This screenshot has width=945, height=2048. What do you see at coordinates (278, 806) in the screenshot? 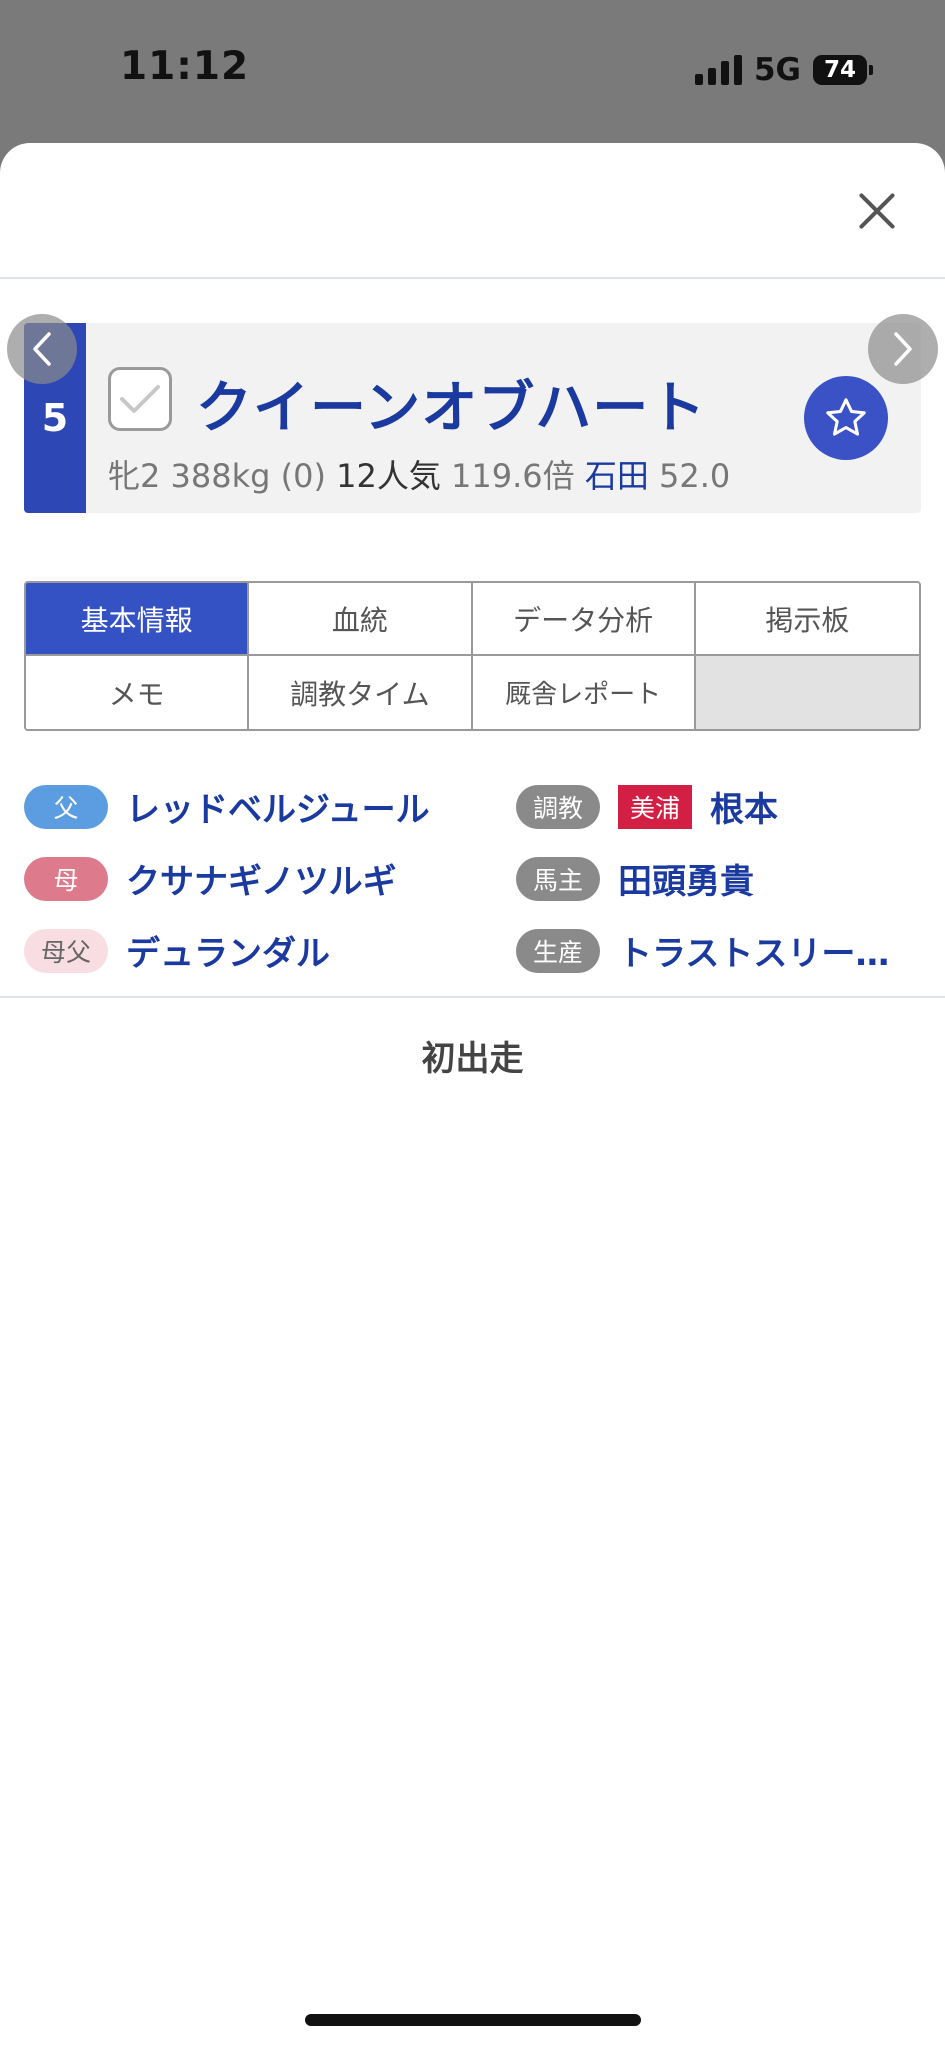
I see `father-link: レッドベルジュール` at bounding box center [278, 806].